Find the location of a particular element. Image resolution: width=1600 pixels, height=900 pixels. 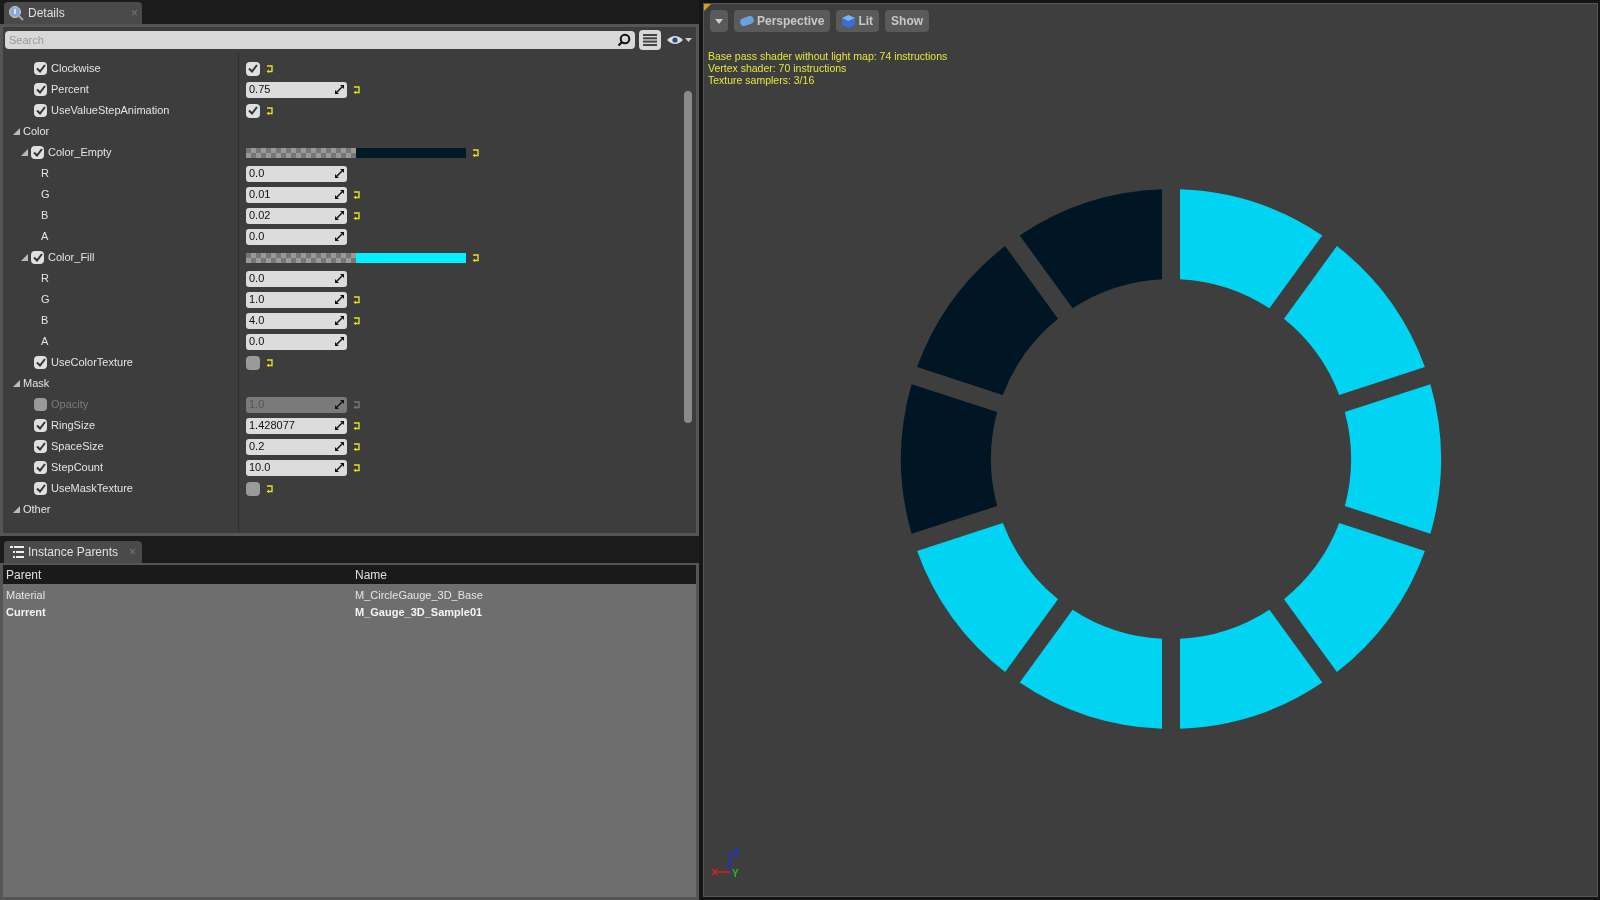

property-label: RingSize is located at coordinates (73, 426).